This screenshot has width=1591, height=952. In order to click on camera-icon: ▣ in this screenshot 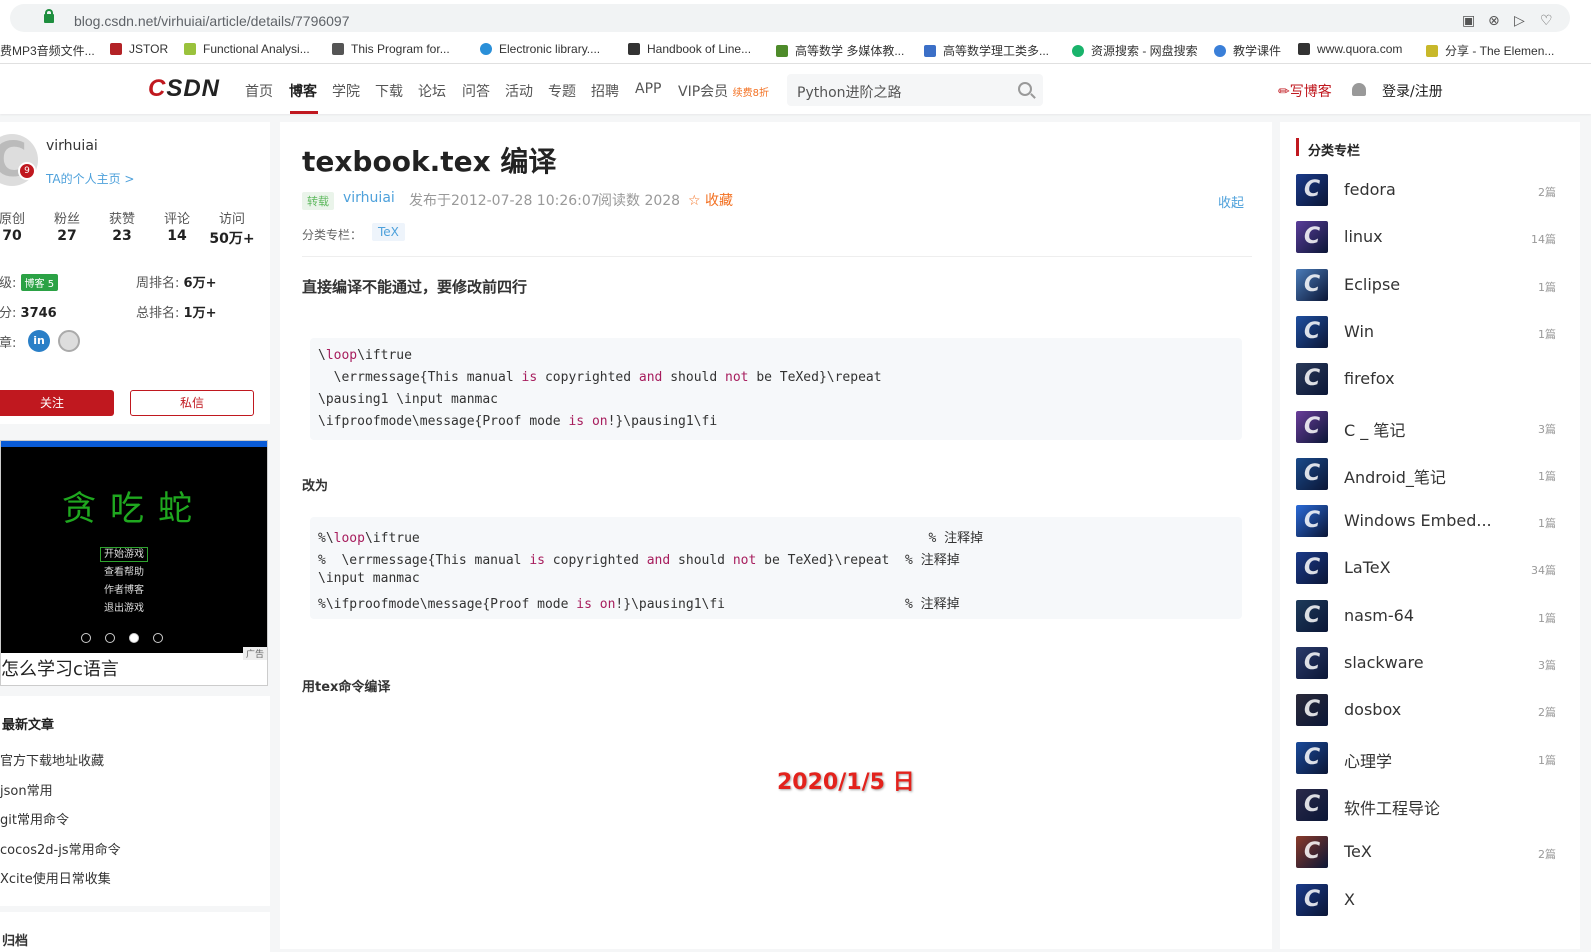, I will do `click(1468, 21)`.